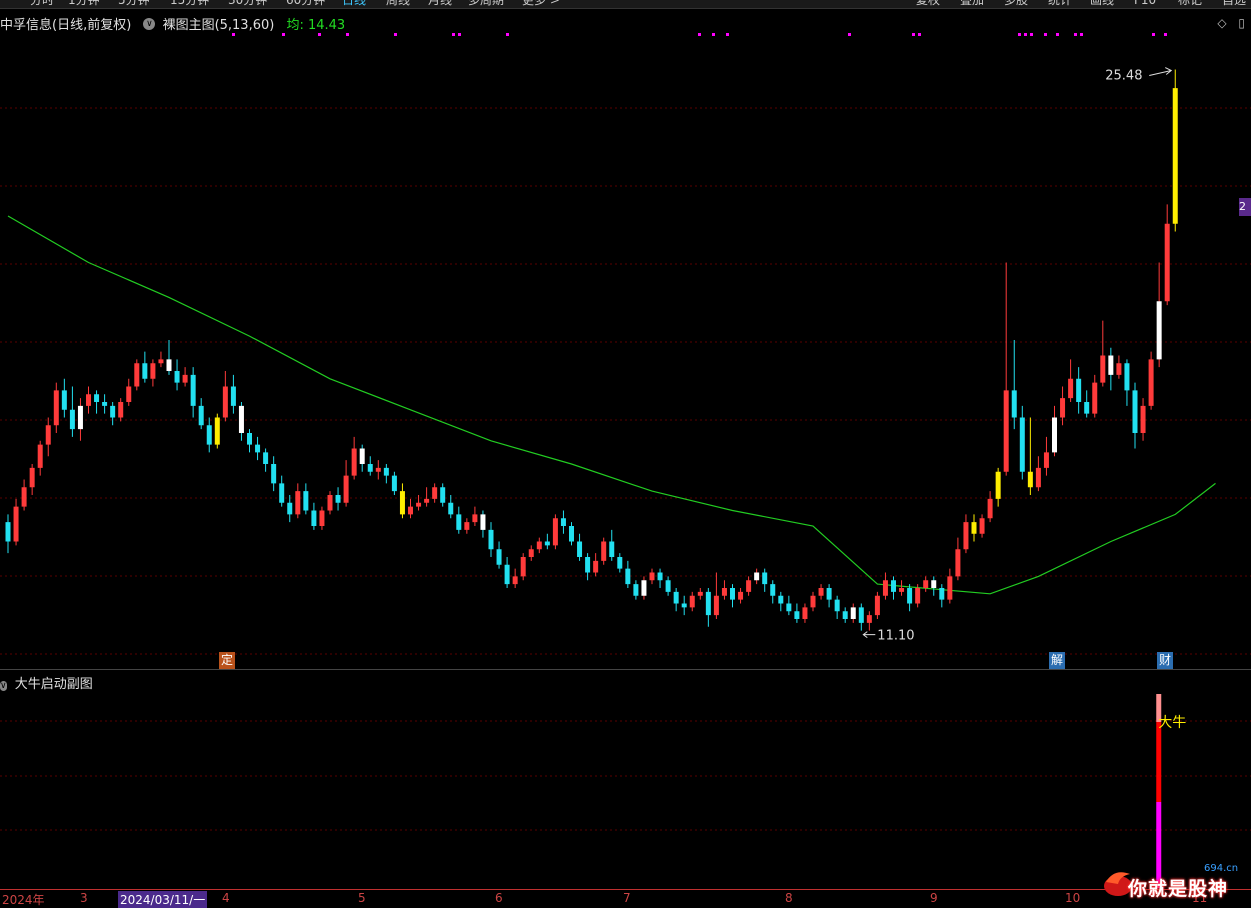  What do you see at coordinates (1145, 3) in the screenshot?
I see `toolbar-button: F10` at bounding box center [1145, 3].